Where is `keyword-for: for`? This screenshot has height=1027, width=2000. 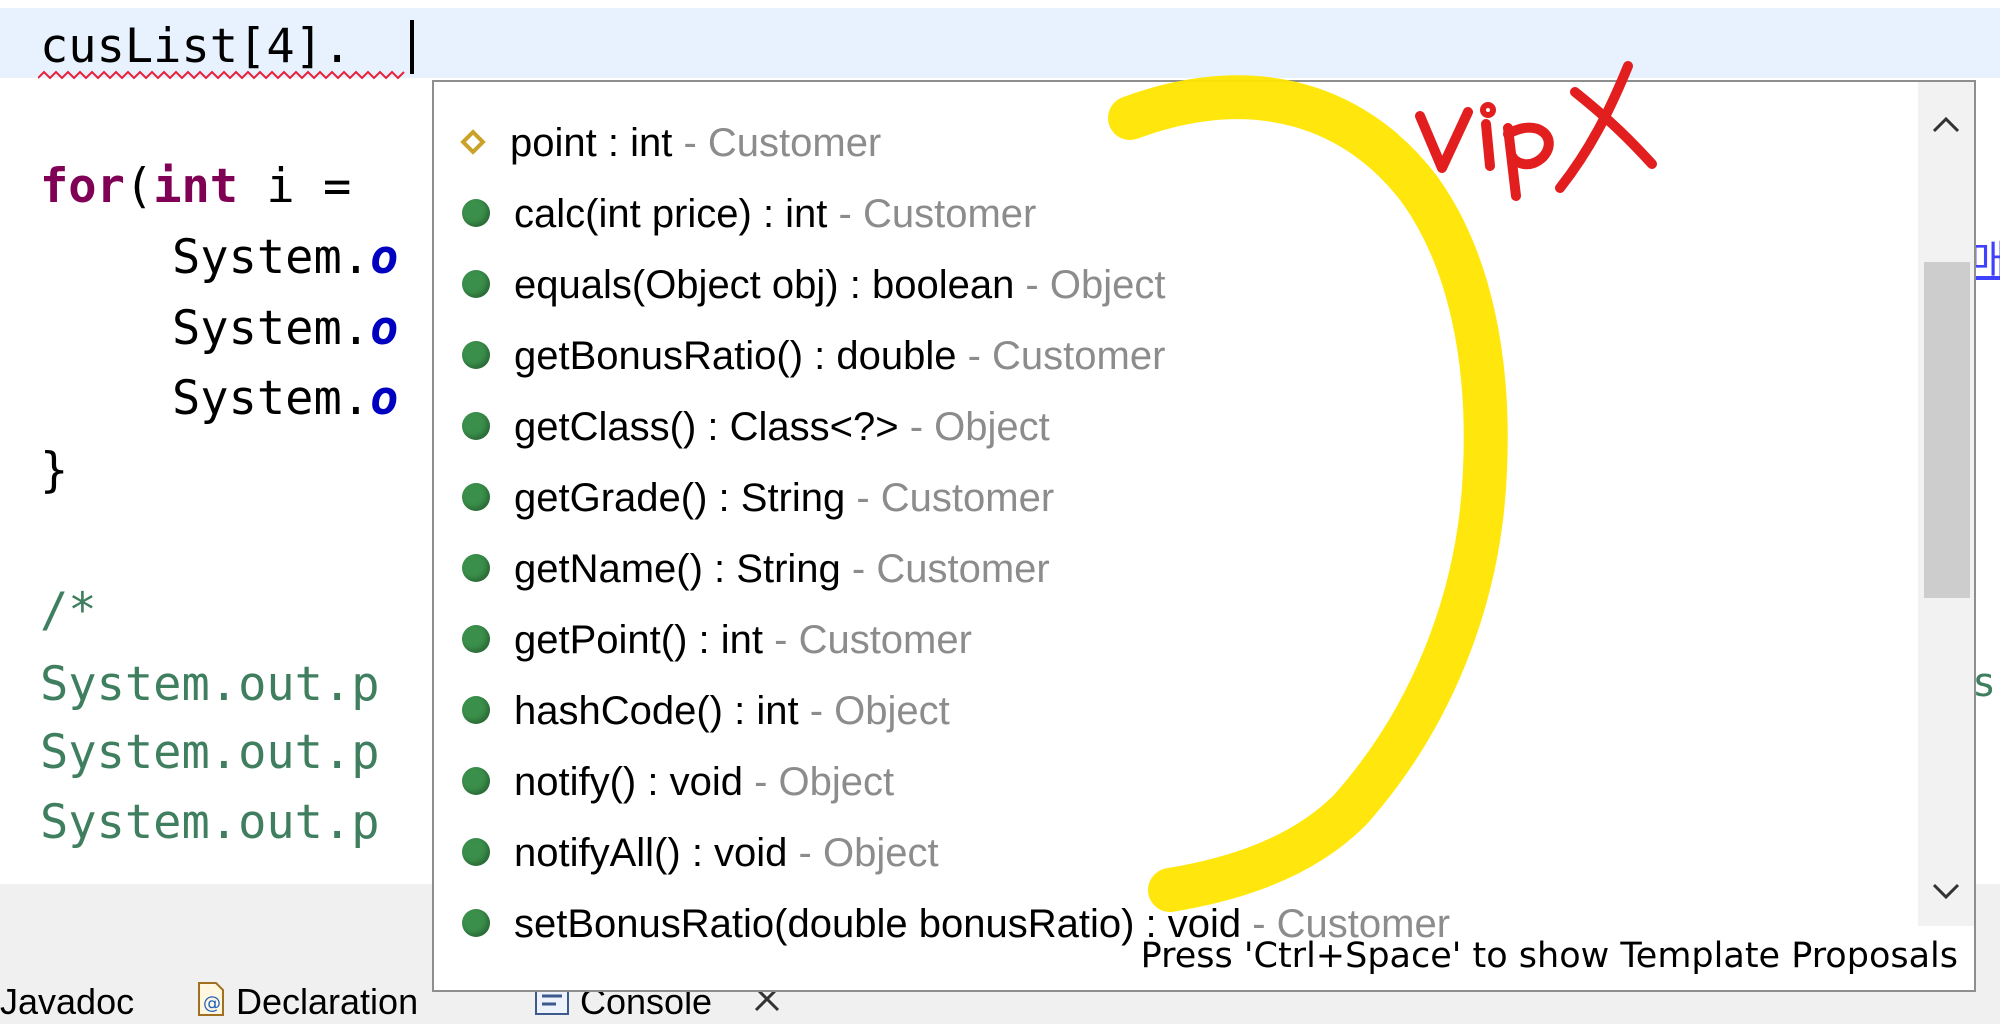
keyword-for: for is located at coordinates (82, 186).